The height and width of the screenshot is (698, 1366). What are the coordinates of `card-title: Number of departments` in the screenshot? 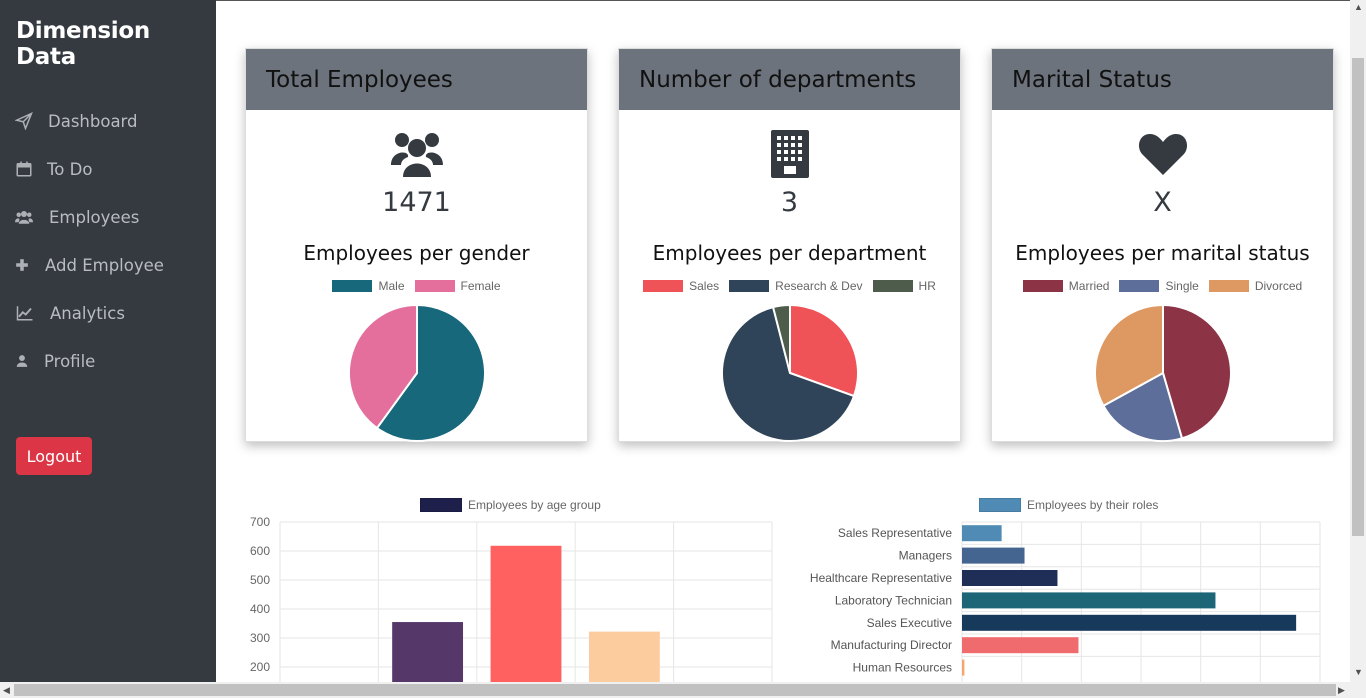 It's located at (789, 79).